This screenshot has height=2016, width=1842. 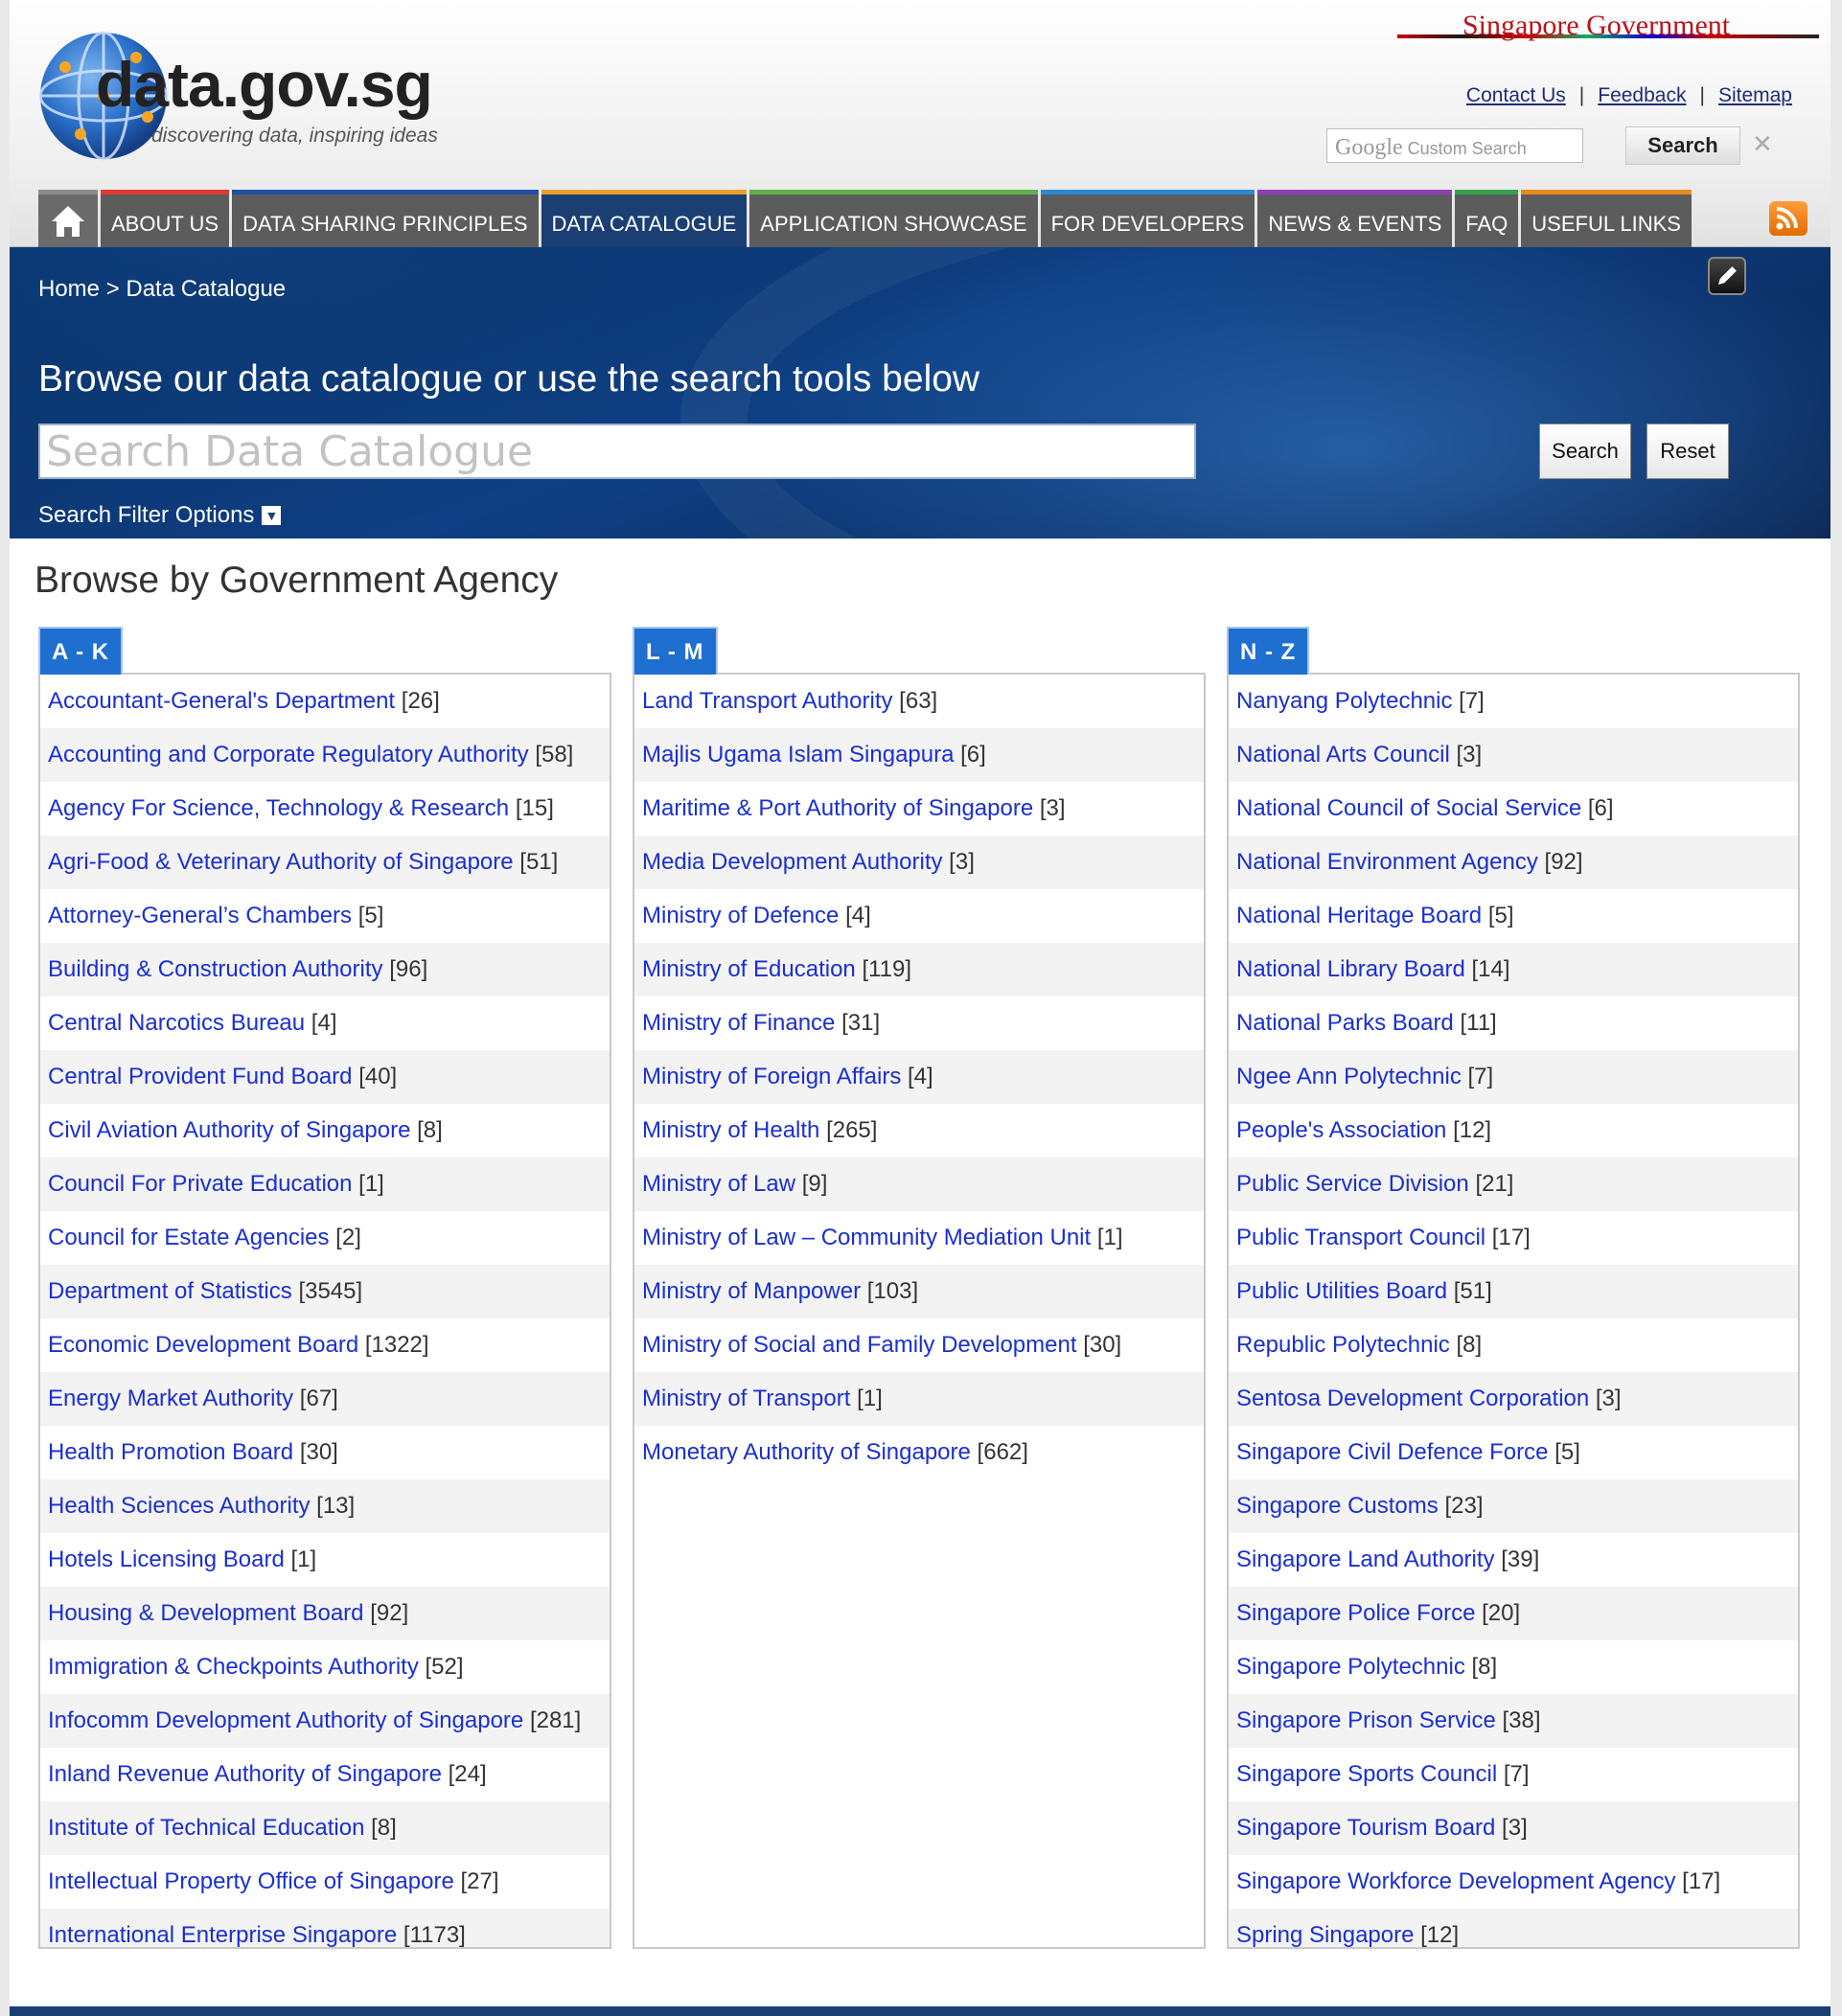 What do you see at coordinates (1513, 1184) in the screenshot?
I see `agency-row: Public Service Division [21]` at bounding box center [1513, 1184].